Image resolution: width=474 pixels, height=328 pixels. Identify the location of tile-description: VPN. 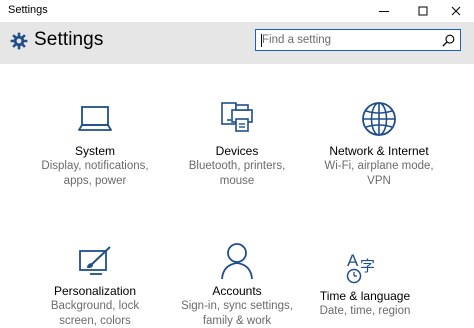
(379, 180).